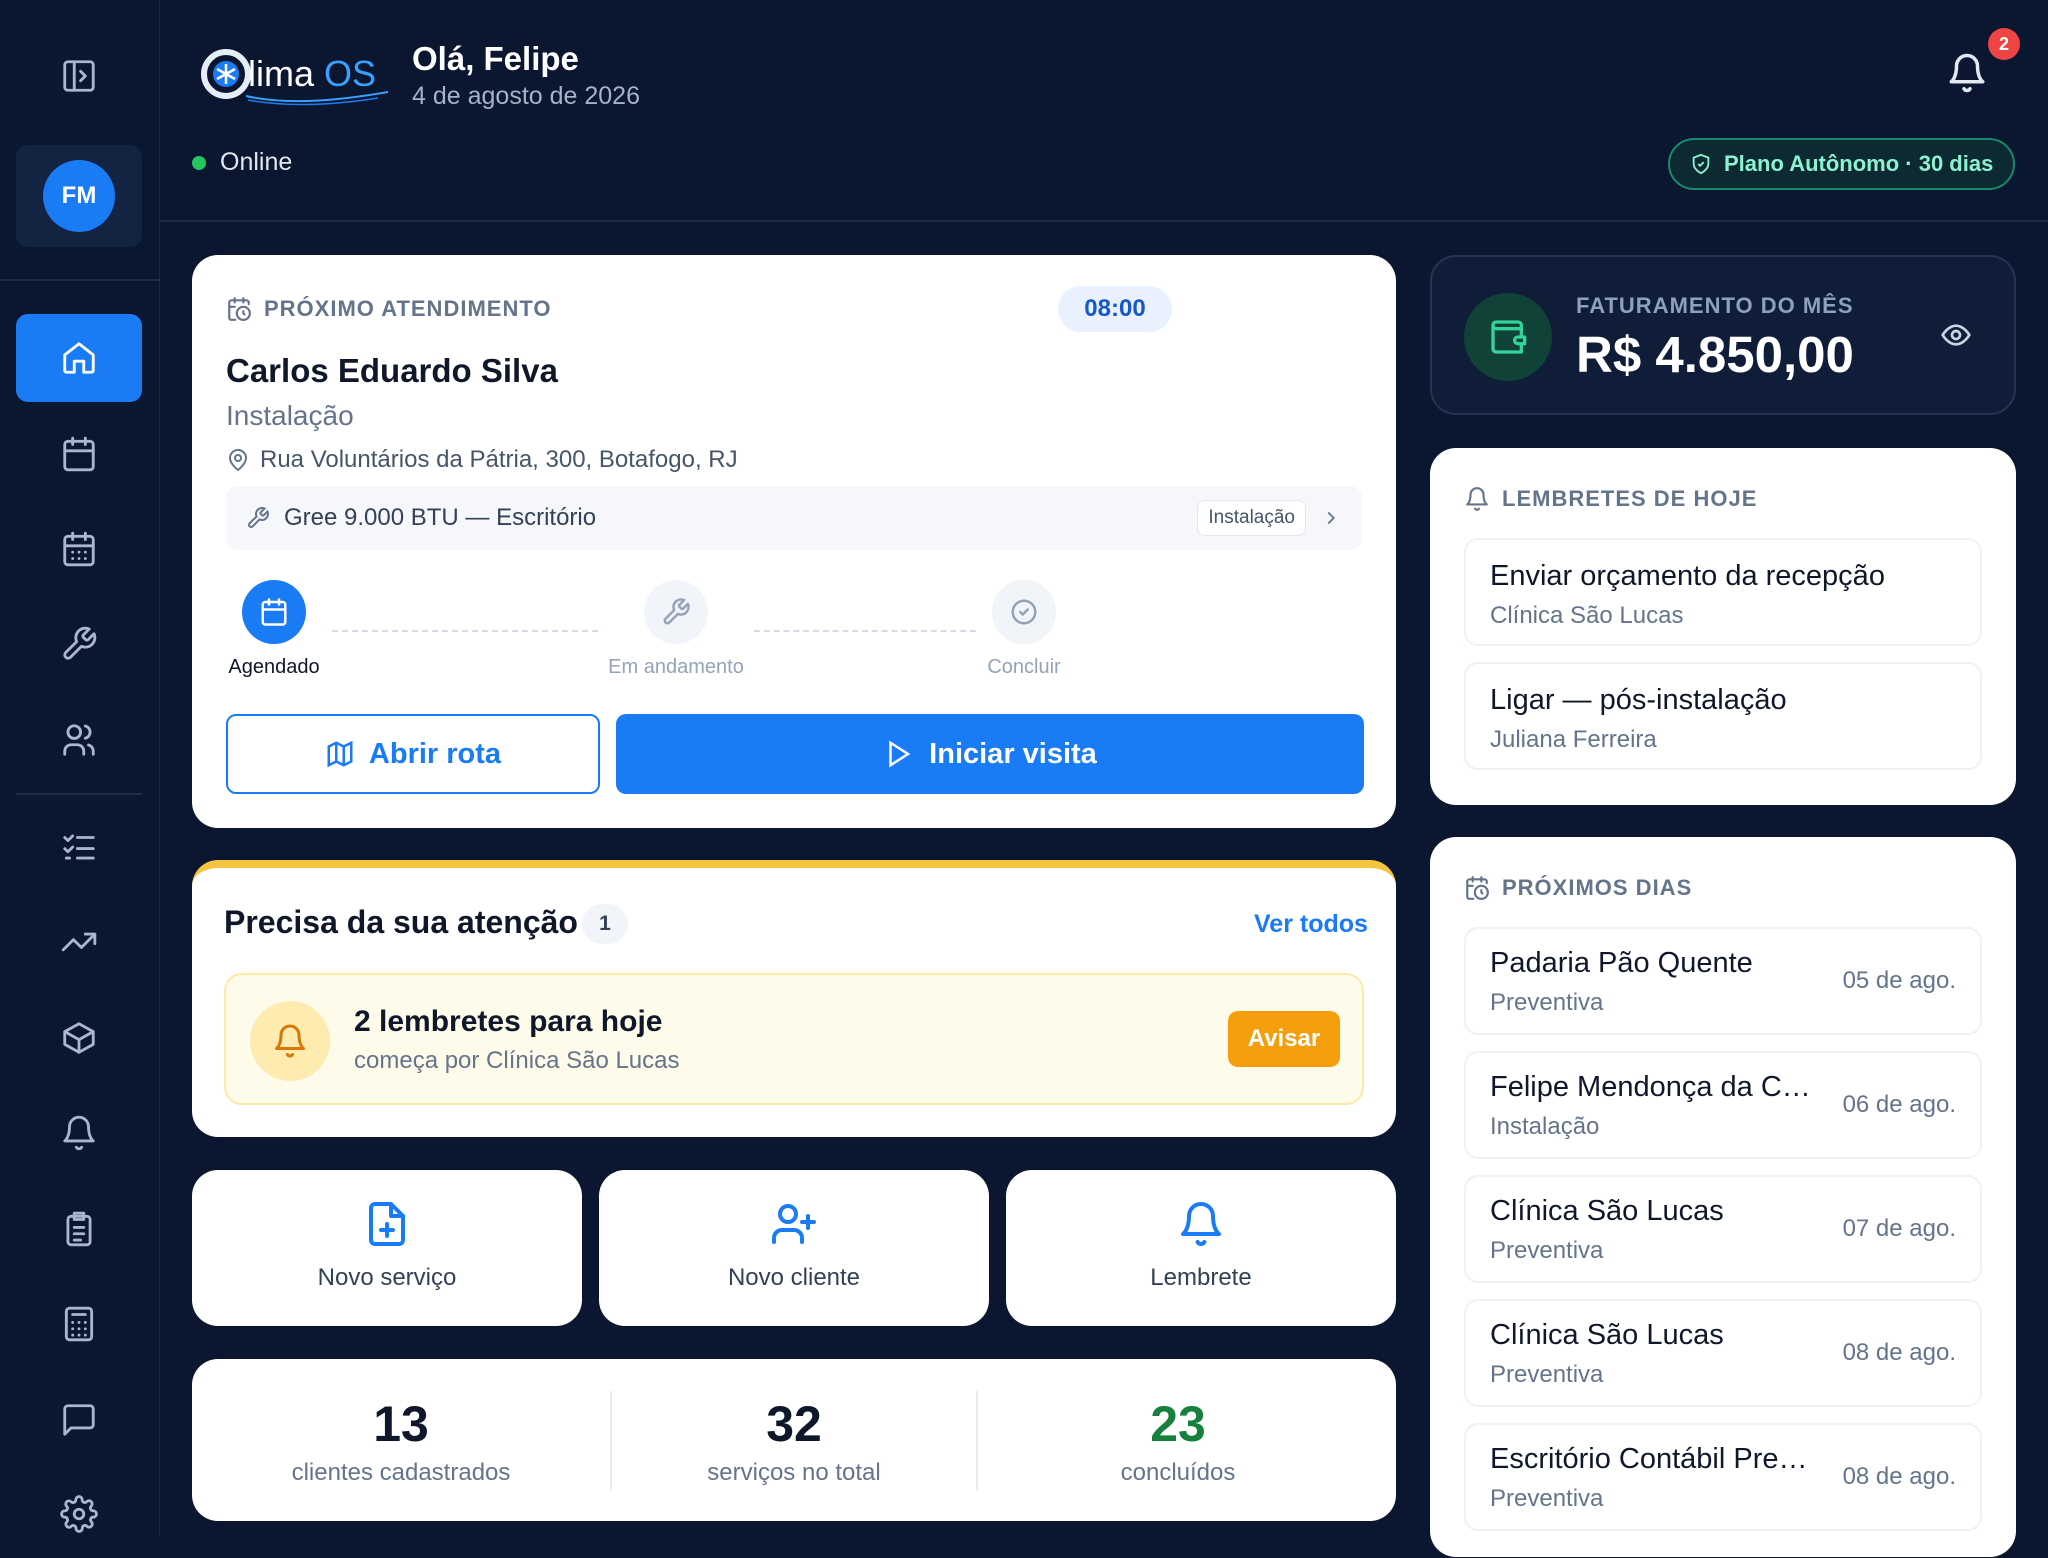 This screenshot has width=2048, height=1558. Describe the element at coordinates (199, 162) in the screenshot. I see `status-dot` at that location.